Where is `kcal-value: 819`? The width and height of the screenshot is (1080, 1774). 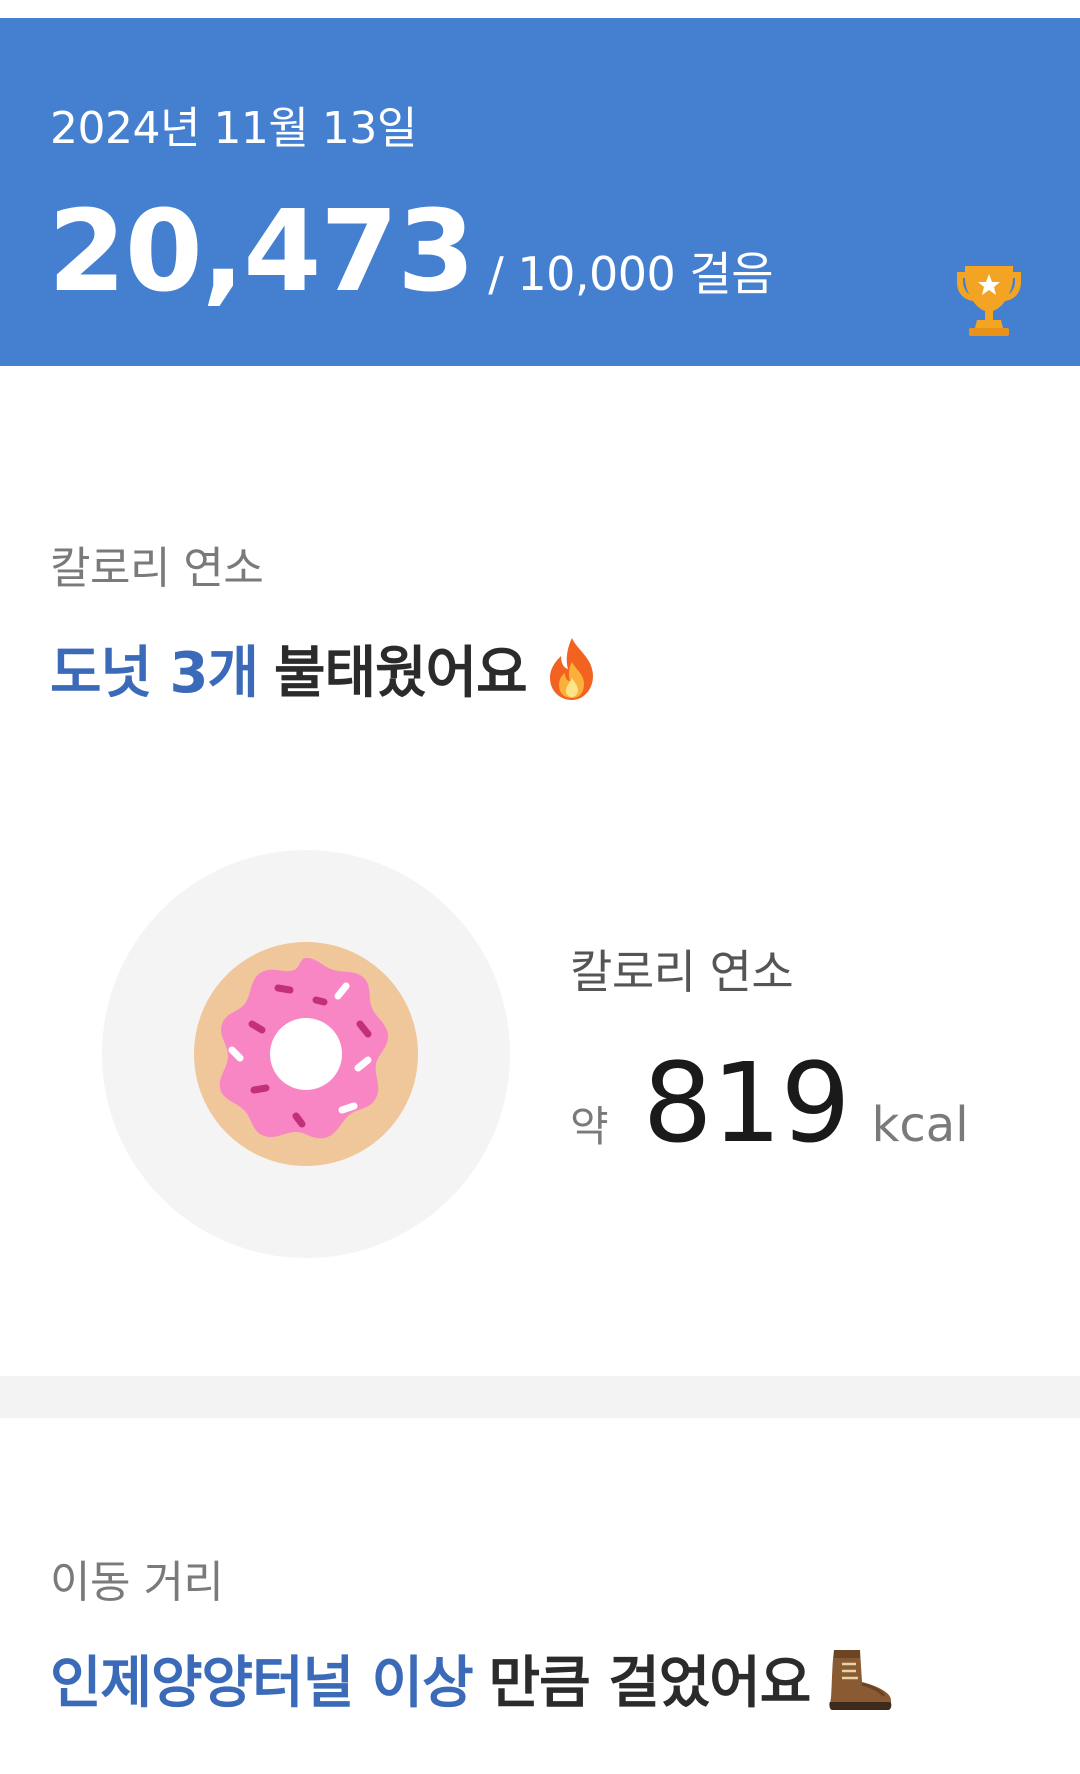
kcal-value: 819 is located at coordinates (746, 1103).